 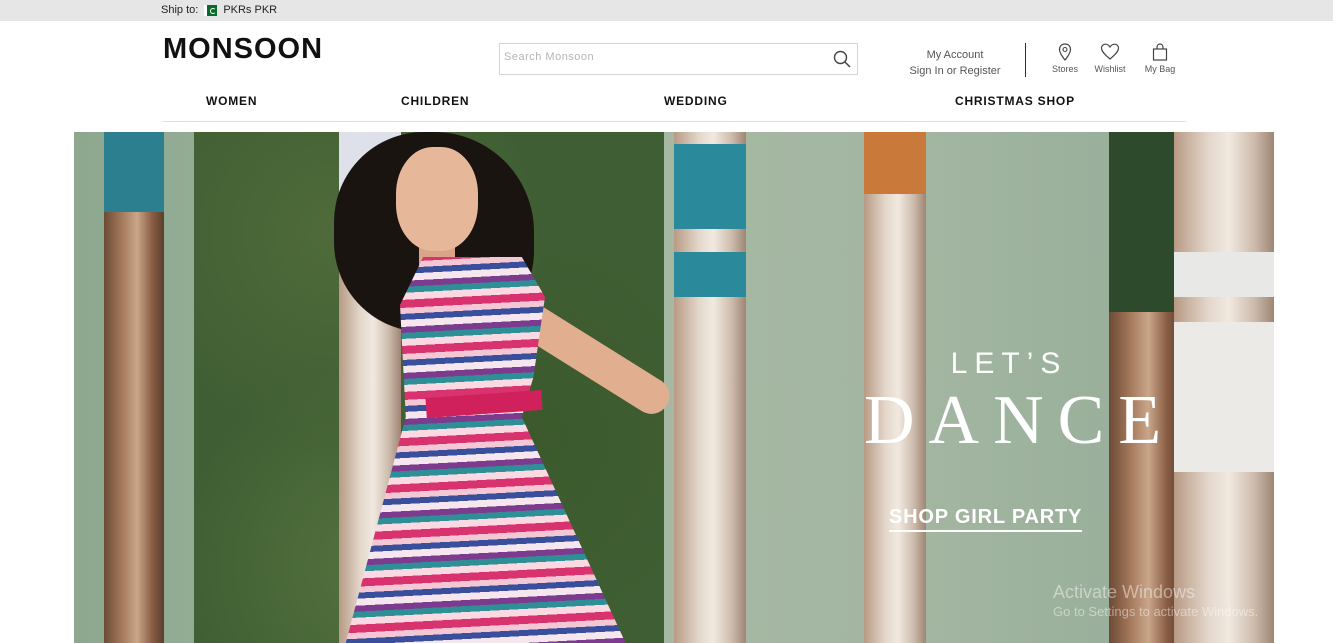 What do you see at coordinates (955, 71) in the screenshot?
I see `sign-in-link: Sign In or Register` at bounding box center [955, 71].